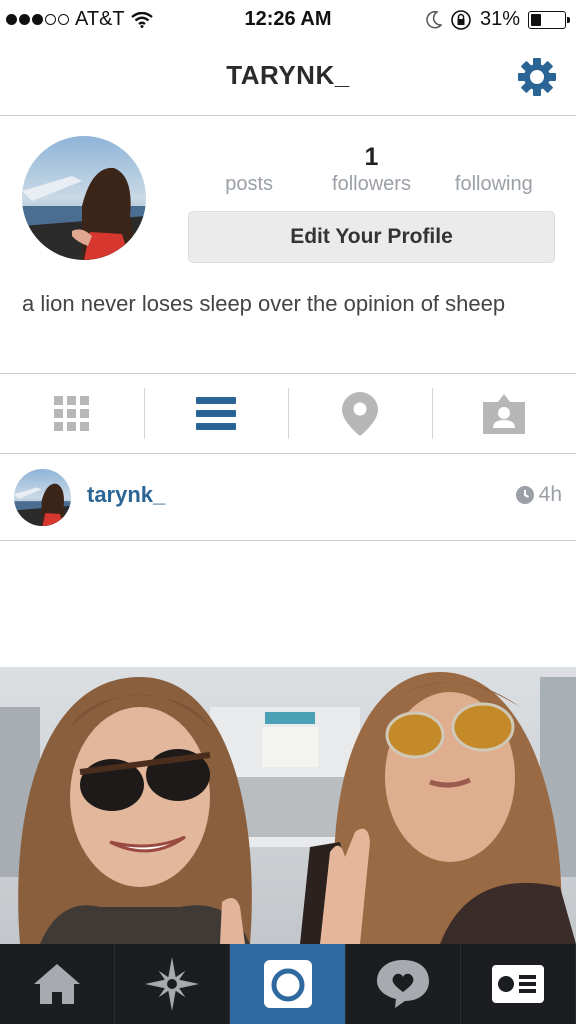 This screenshot has height=1024, width=576. I want to click on profile-avatar, so click(84, 198).